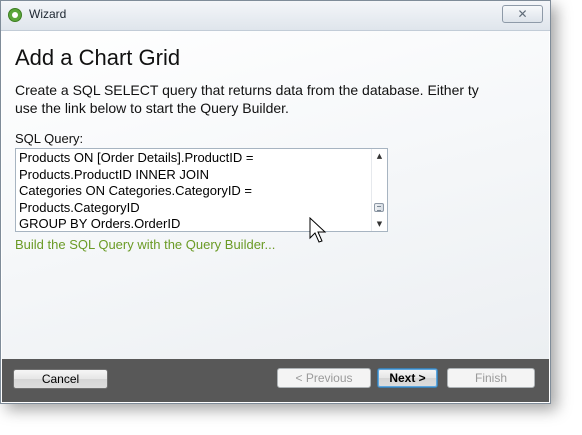  Describe the element at coordinates (98, 57) in the screenshot. I see `page-title: Add a Chart Grid` at that location.